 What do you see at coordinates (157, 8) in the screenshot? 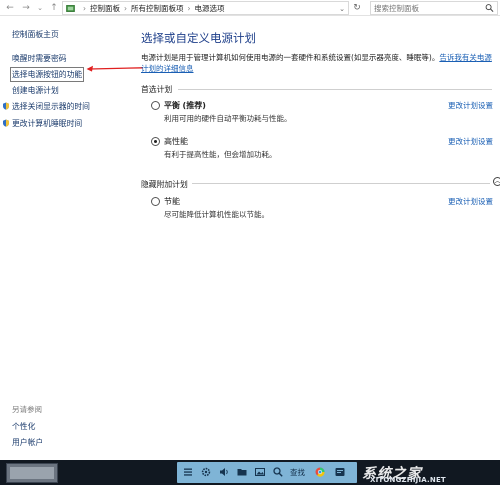
I see `breadcrumb-item: 所有控制面板项` at bounding box center [157, 8].